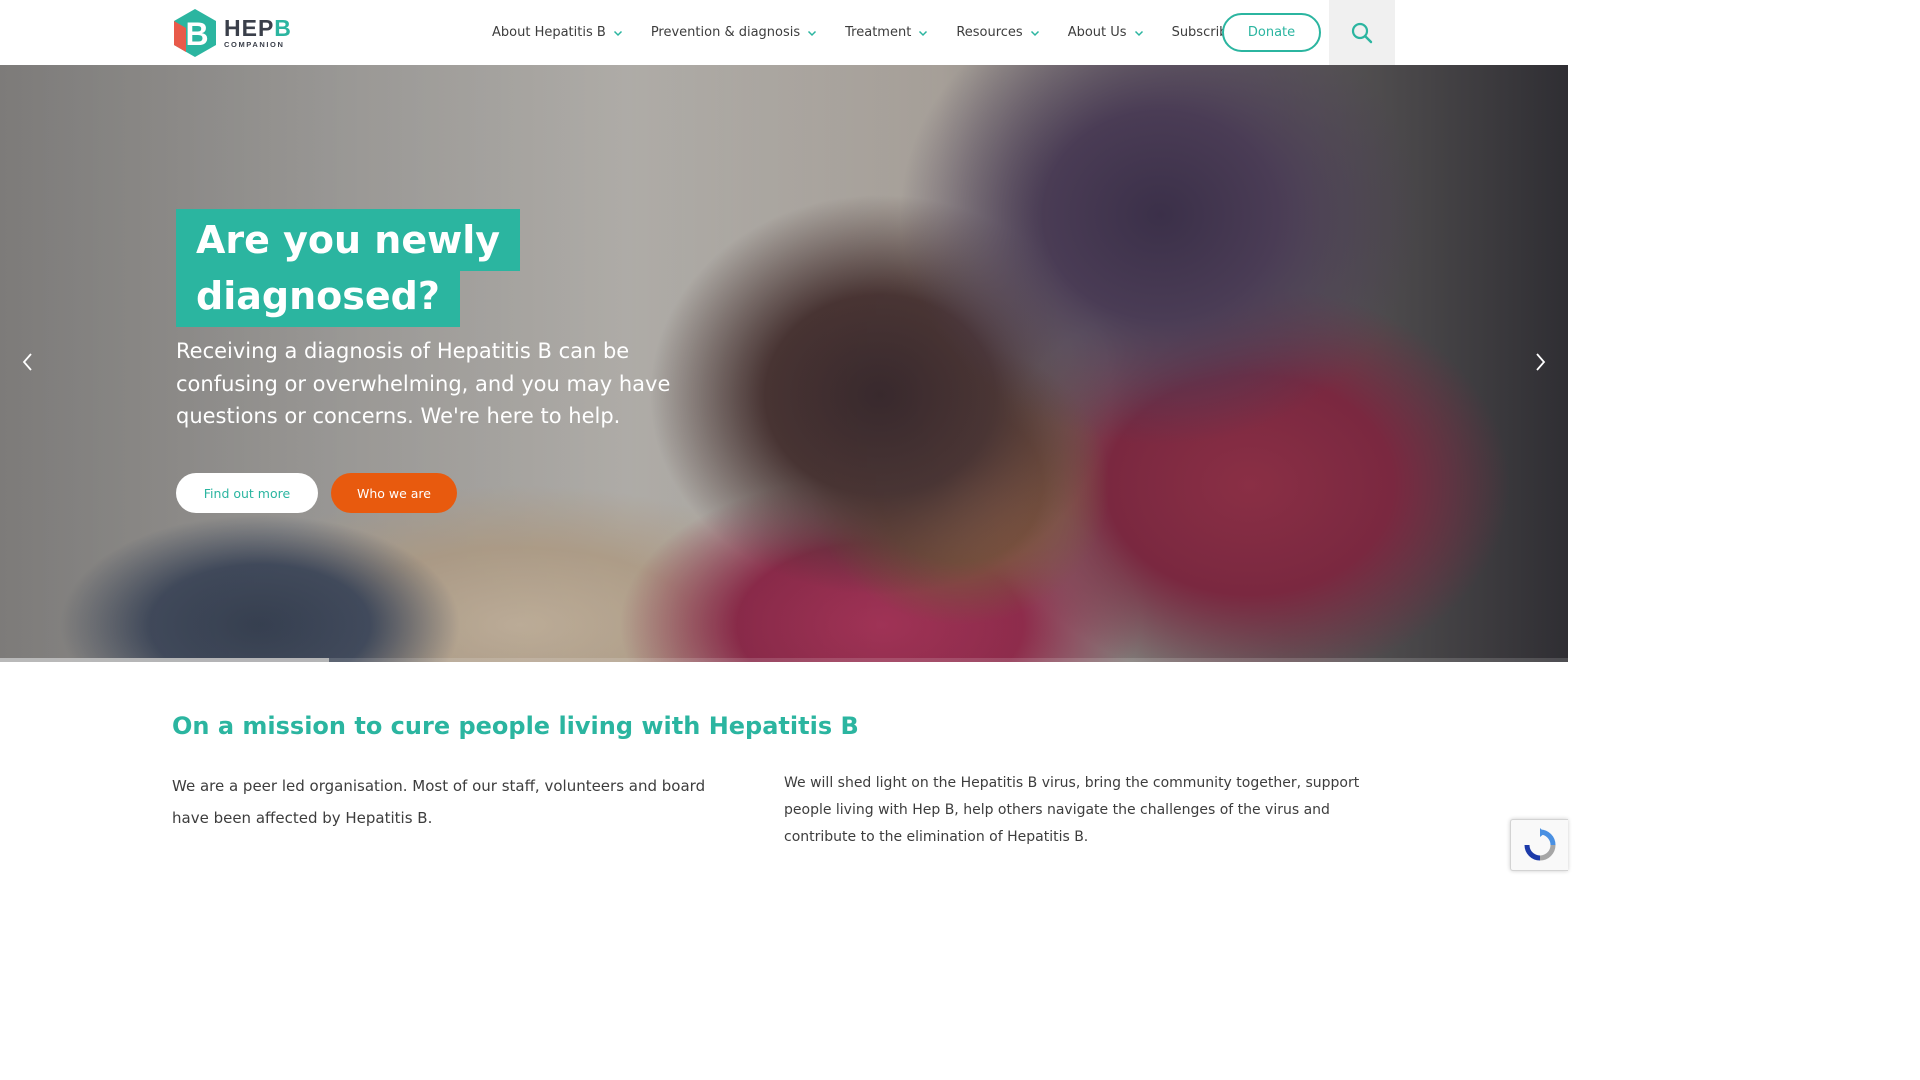 This screenshot has height=1080, width=1920. I want to click on logo-wordmark: HEPB COMPANION, so click(258, 33).